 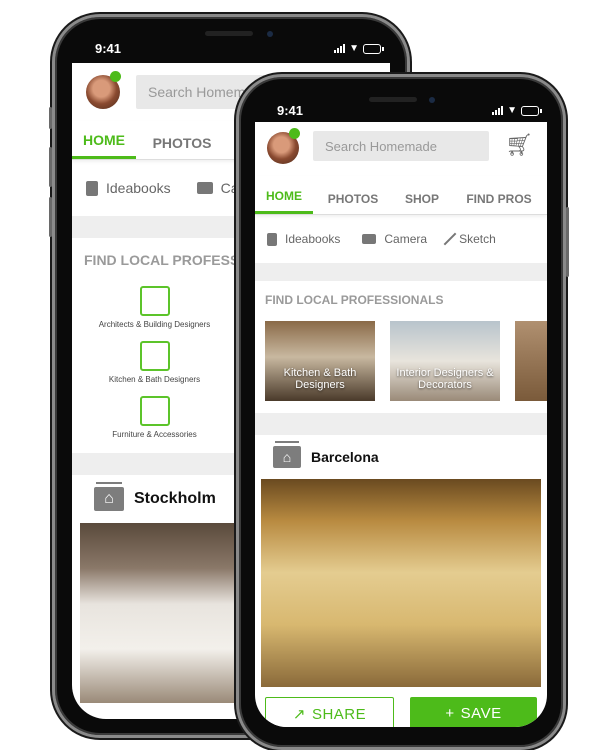 I want to click on desk-lamp-icon, so click(x=154, y=411).